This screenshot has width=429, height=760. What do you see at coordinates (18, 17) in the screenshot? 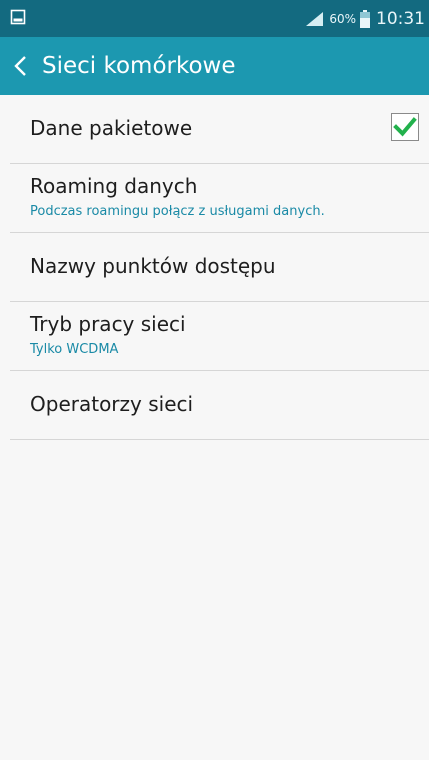
I see `image-notification-icon` at bounding box center [18, 17].